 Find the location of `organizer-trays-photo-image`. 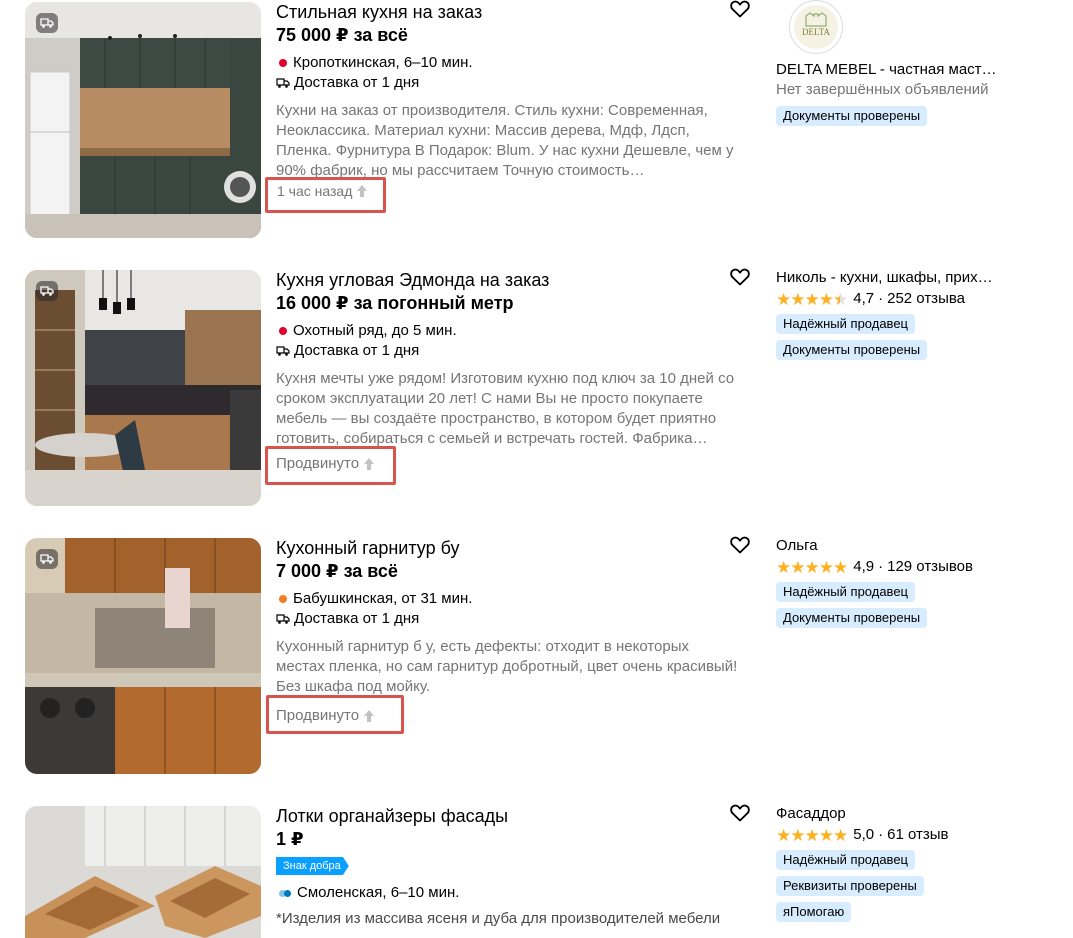

organizer-trays-photo-image is located at coordinates (143, 872).